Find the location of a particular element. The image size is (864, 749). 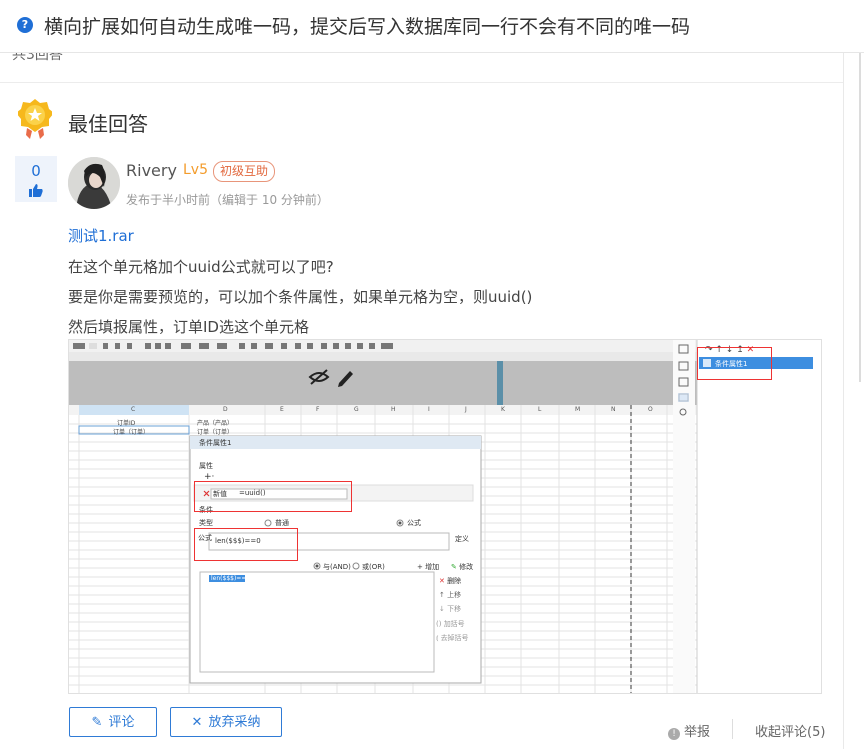

attachment-link: 测试1.rar is located at coordinates (101, 235).